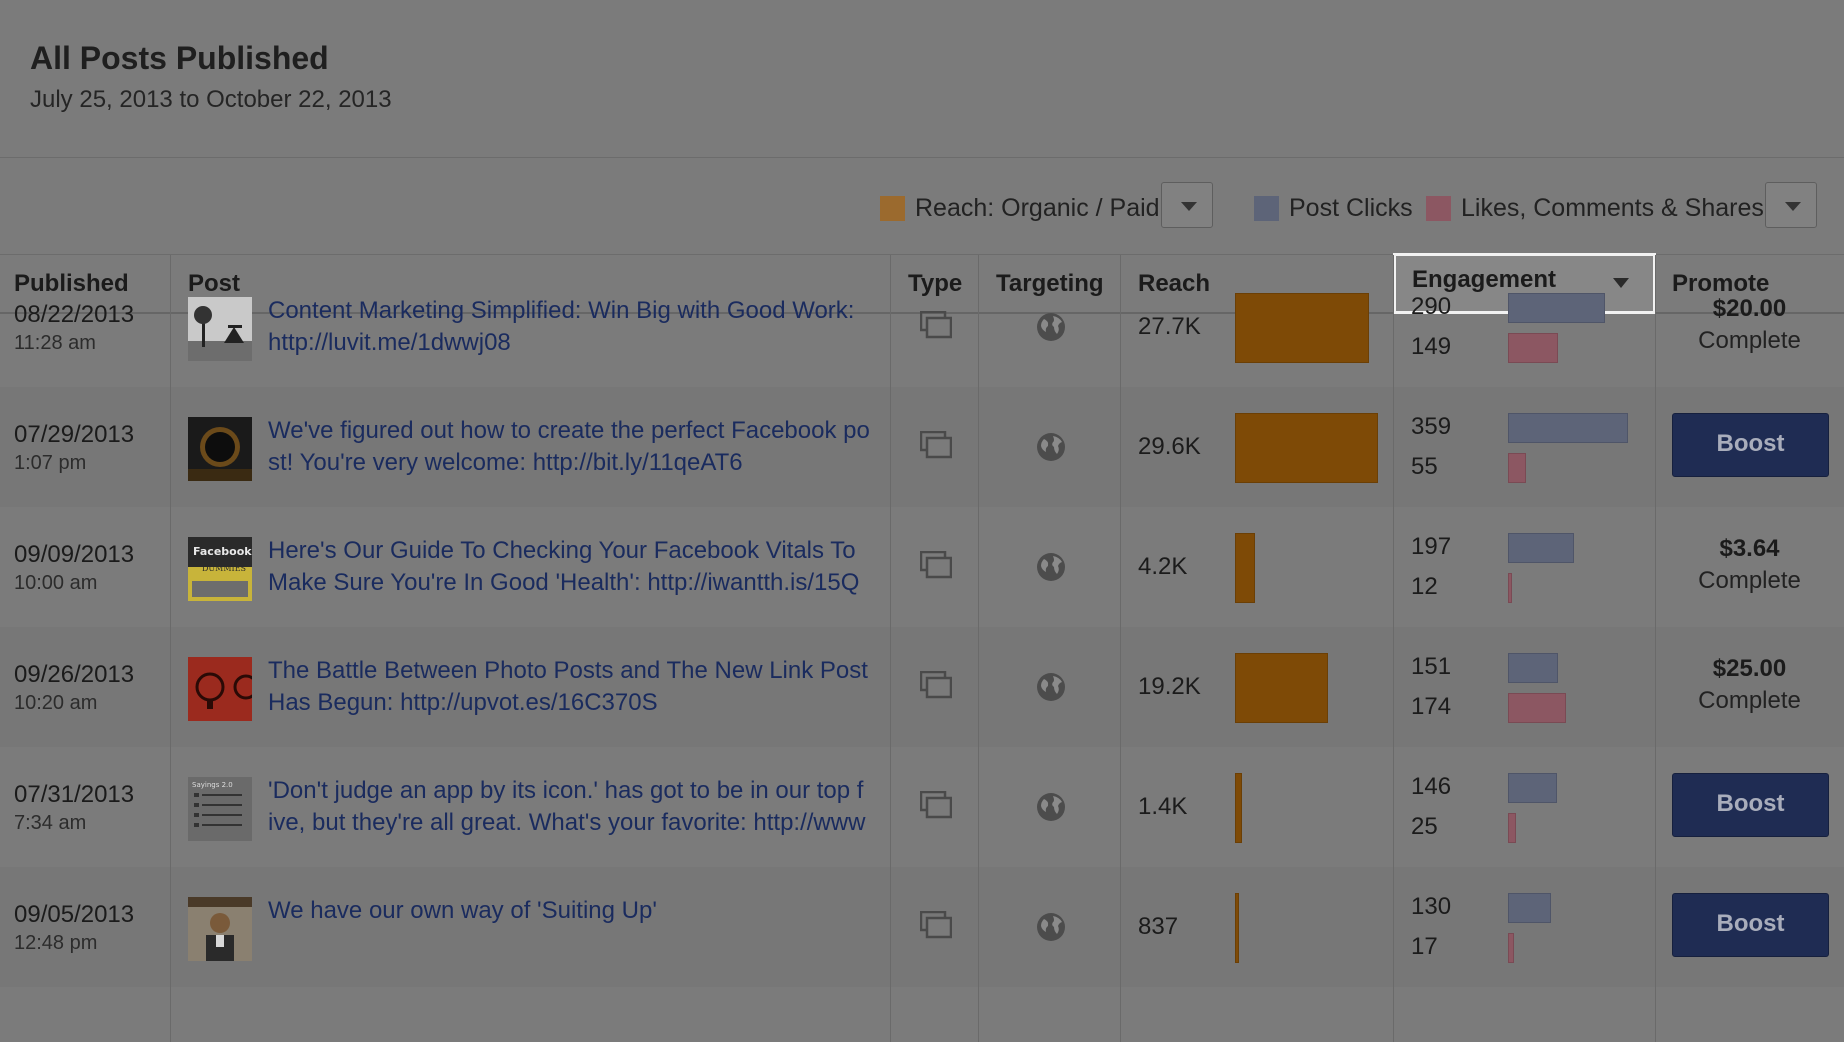 The width and height of the screenshot is (1844, 1042). What do you see at coordinates (1169, 686) in the screenshot?
I see `reach-value: 19.2K` at bounding box center [1169, 686].